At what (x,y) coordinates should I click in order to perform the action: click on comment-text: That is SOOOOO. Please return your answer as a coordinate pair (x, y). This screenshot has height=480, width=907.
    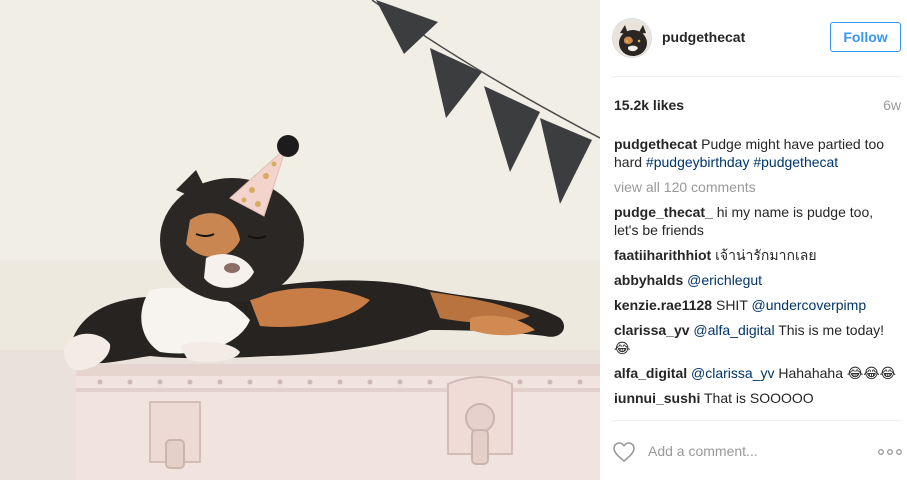
    Looking at the image, I should click on (758, 398).